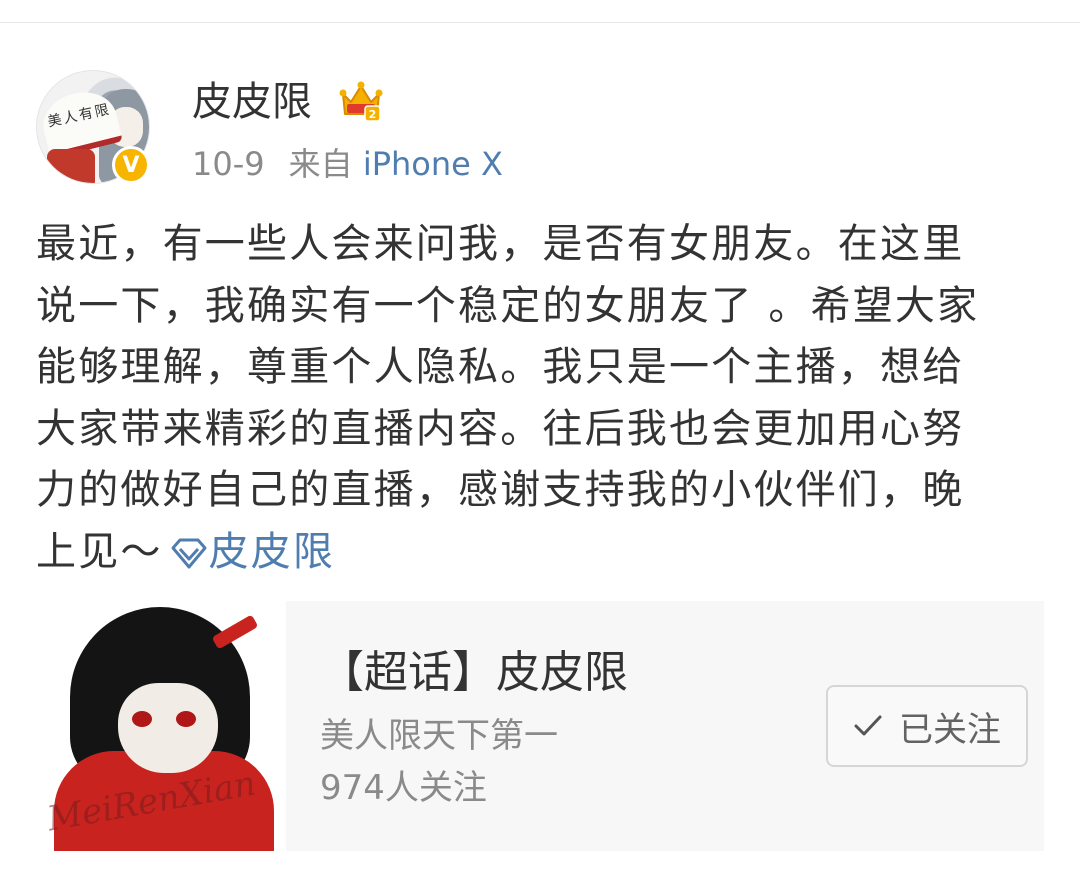 This screenshot has height=872, width=1080. Describe the element at coordinates (439, 736) in the screenshot. I see `supertopic-subtitle: 美人限天下第一` at that location.